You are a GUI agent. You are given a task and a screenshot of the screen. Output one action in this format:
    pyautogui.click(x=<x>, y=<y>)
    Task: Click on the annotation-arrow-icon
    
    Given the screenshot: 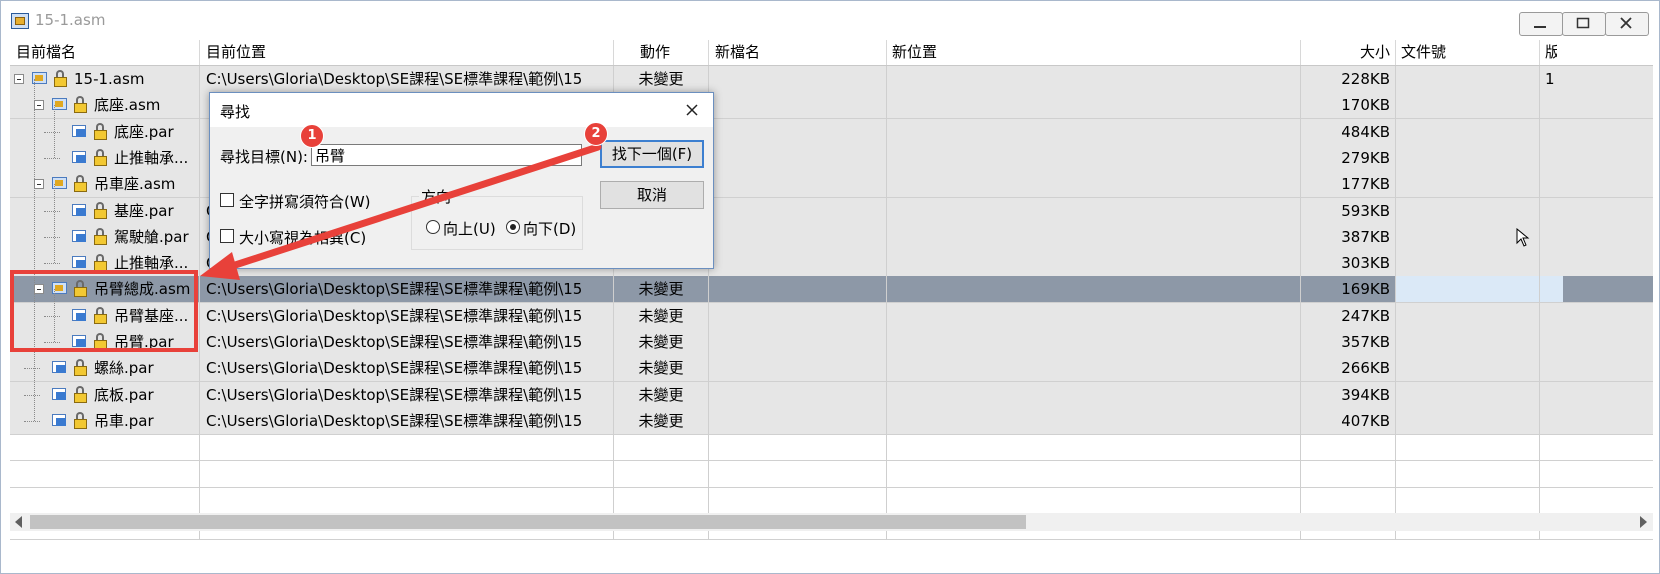 What is the action you would take?
    pyautogui.click(x=401, y=211)
    